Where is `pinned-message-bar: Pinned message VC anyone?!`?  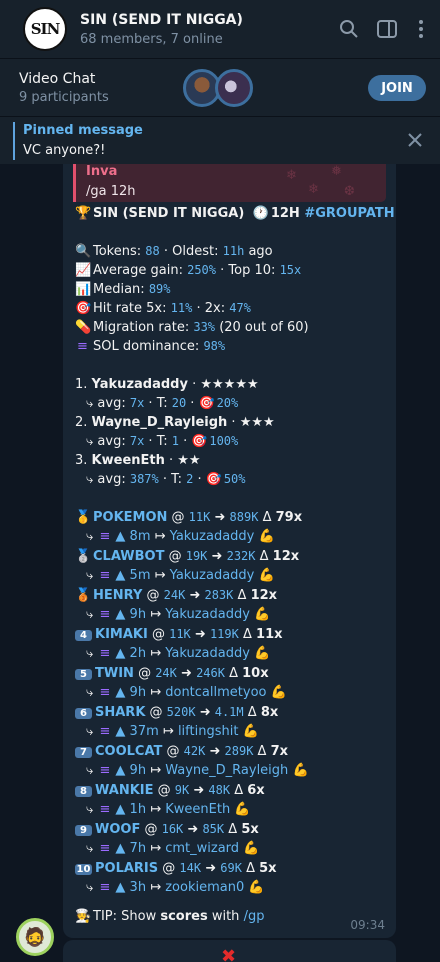
pinned-message-bar: Pinned message VC anyone?! is located at coordinates (220, 140).